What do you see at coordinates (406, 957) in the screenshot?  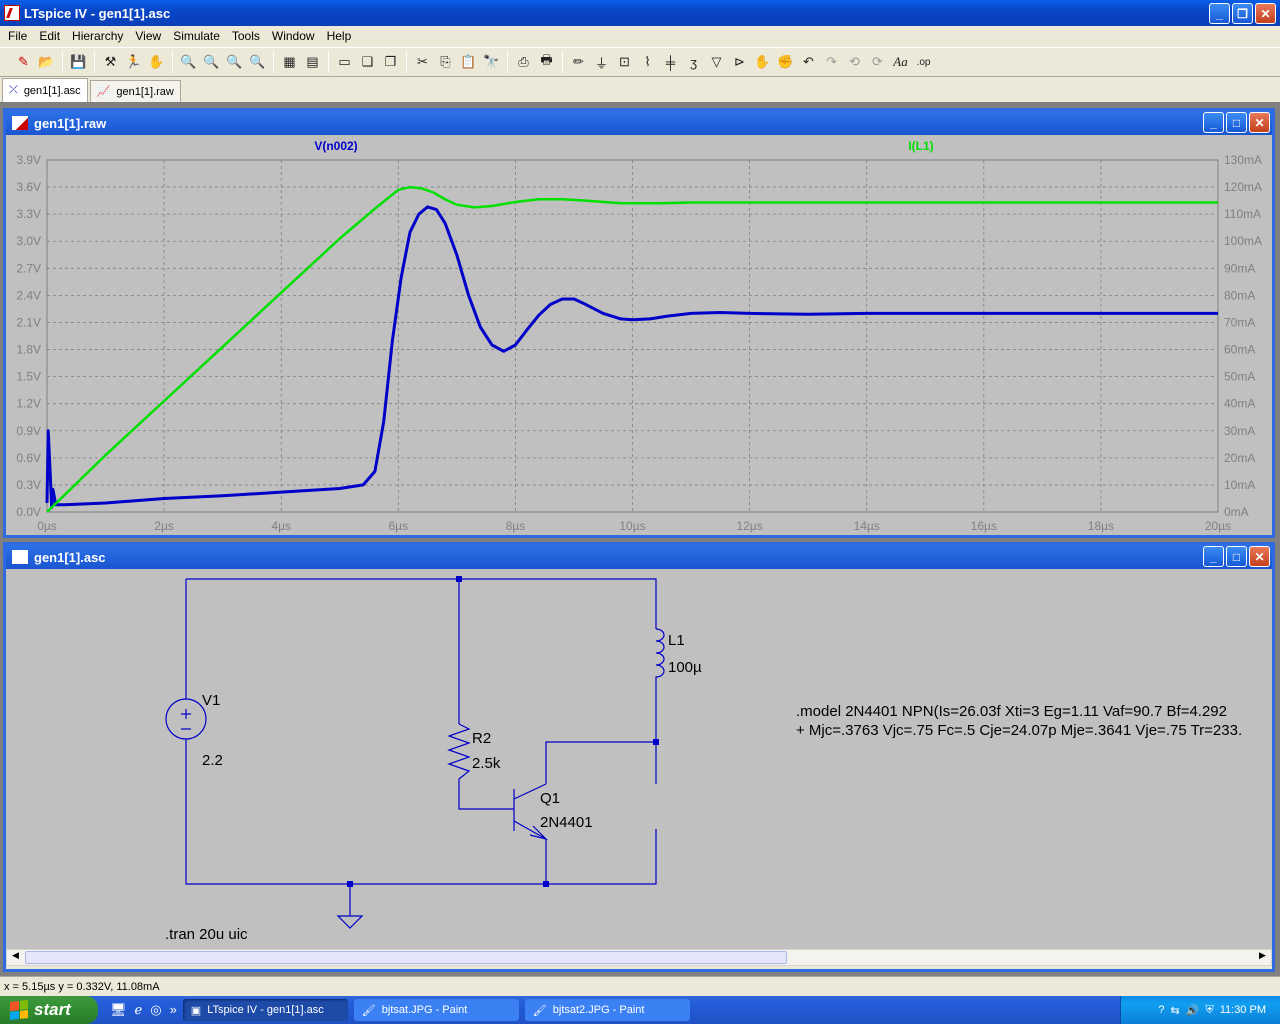 I see `scroll-thumb` at bounding box center [406, 957].